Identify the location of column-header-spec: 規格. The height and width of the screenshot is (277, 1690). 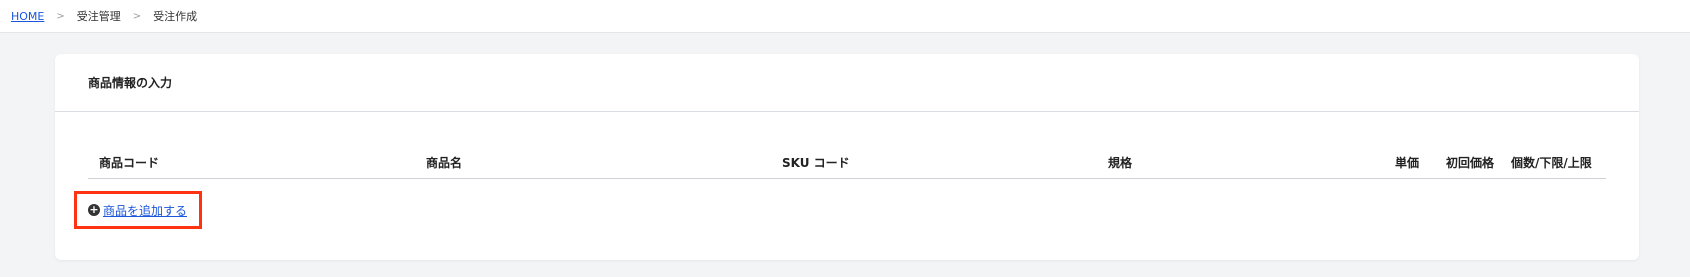
(1120, 163).